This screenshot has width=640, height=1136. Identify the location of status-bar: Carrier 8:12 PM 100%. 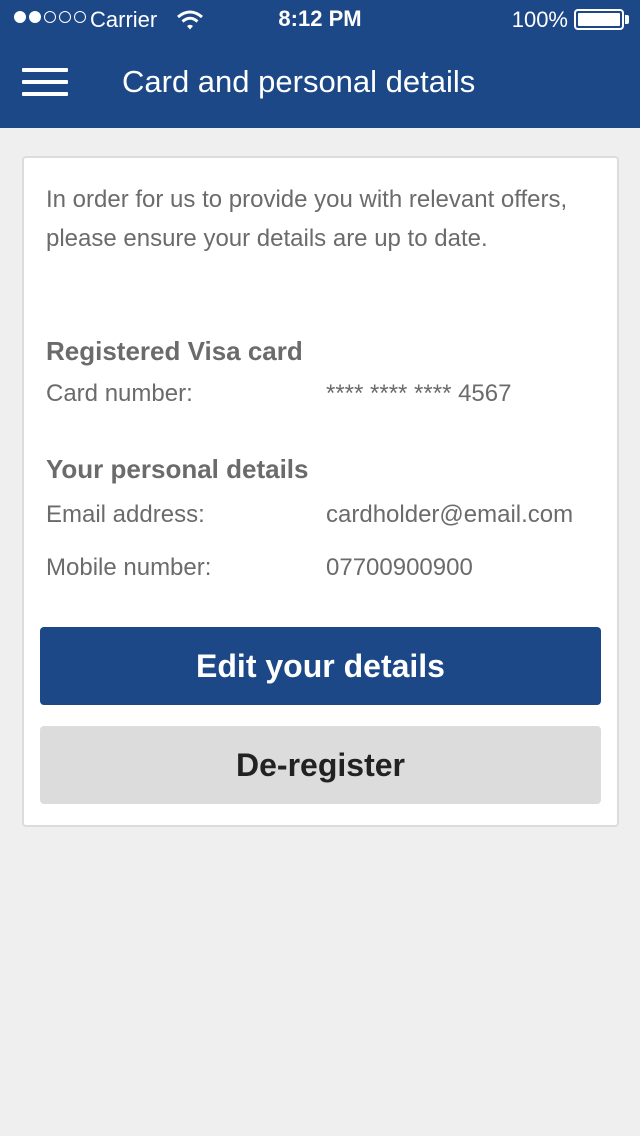
(320, 20).